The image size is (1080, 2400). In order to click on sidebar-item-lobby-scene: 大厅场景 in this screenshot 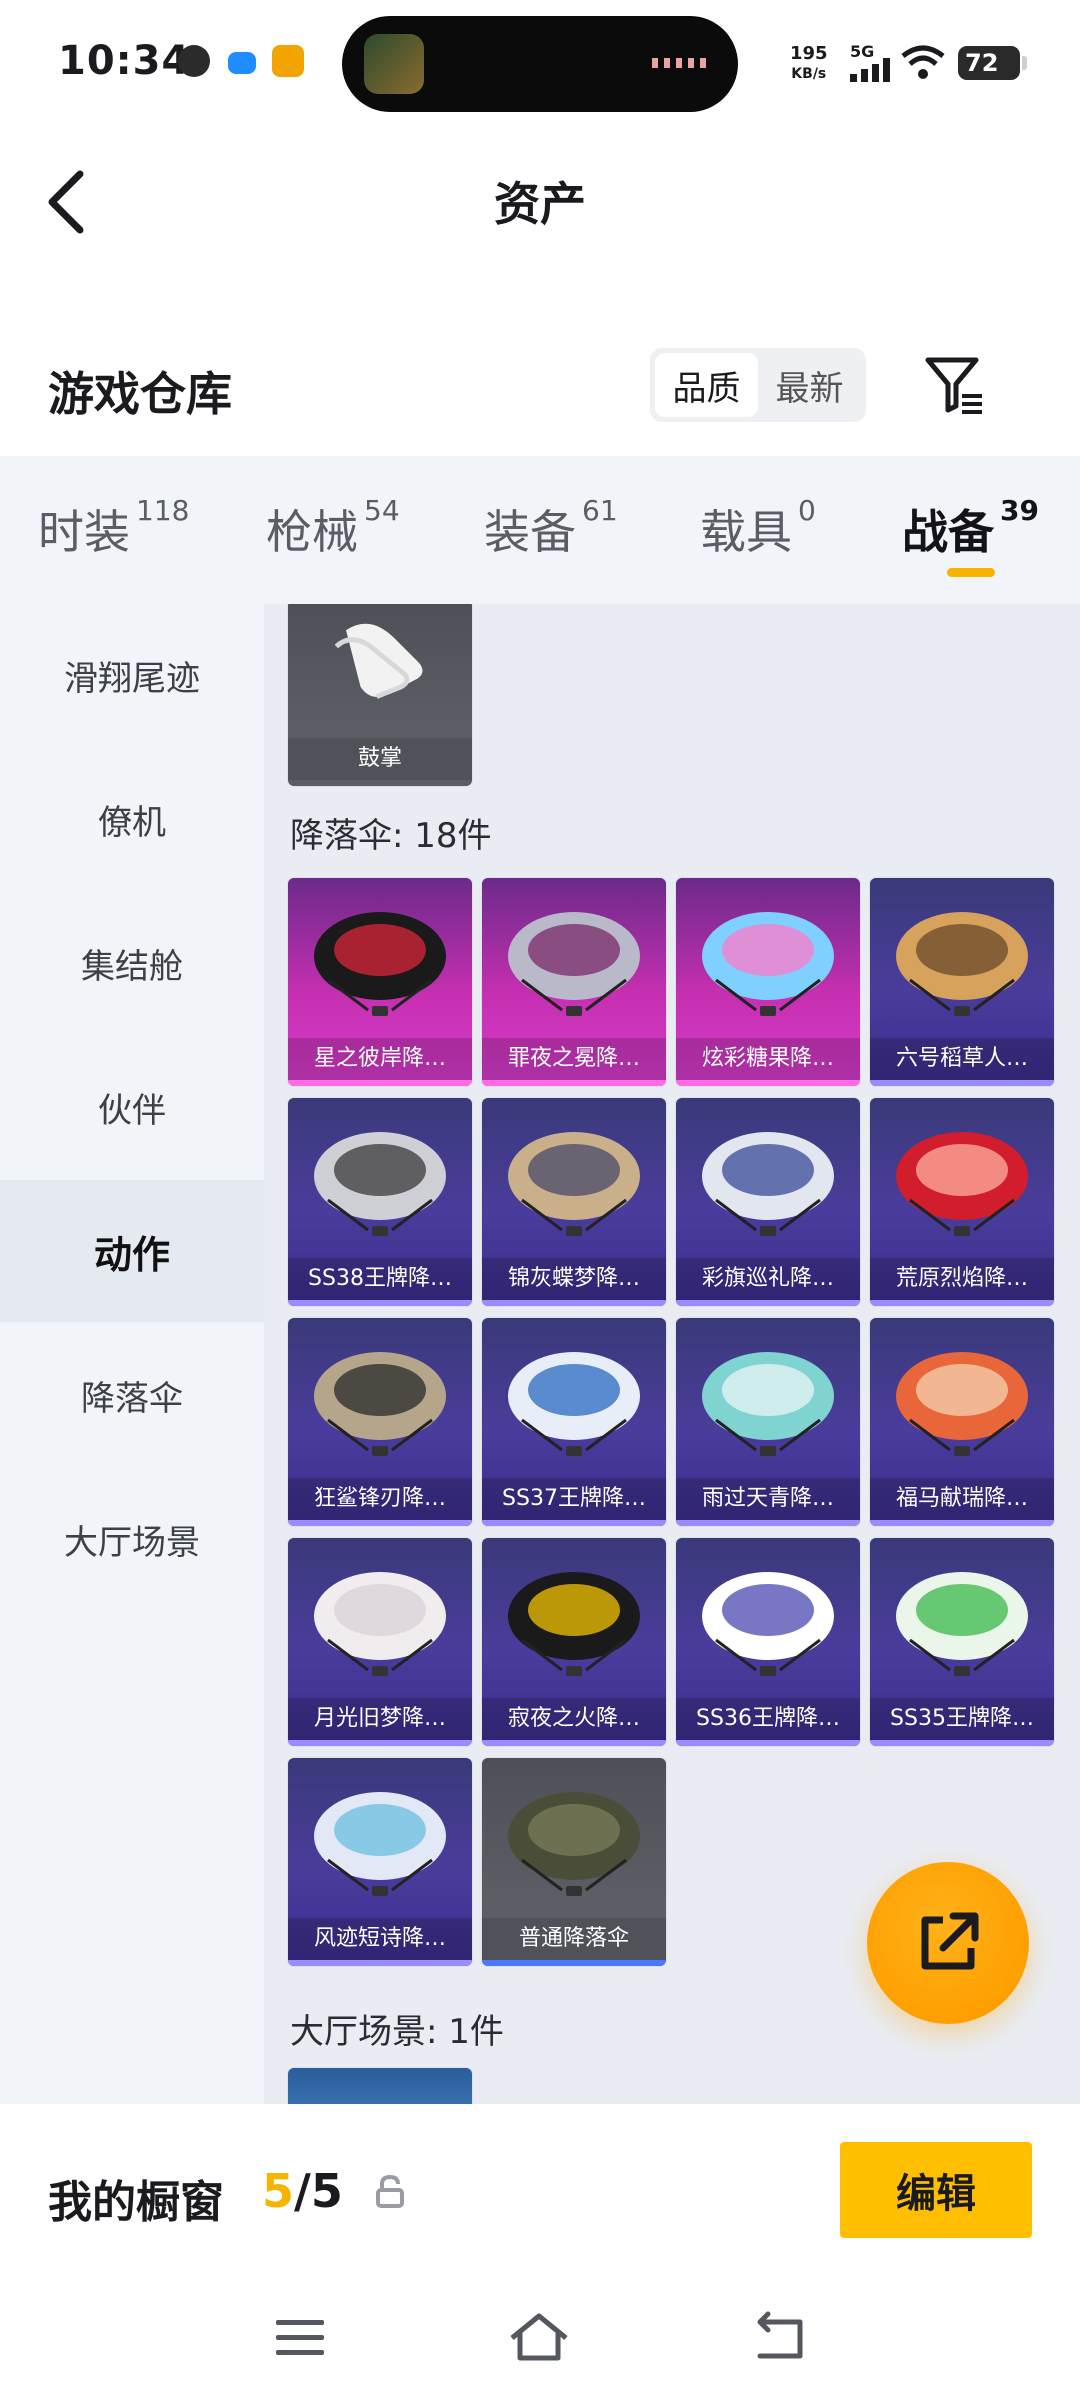, I will do `click(132, 1539)`.